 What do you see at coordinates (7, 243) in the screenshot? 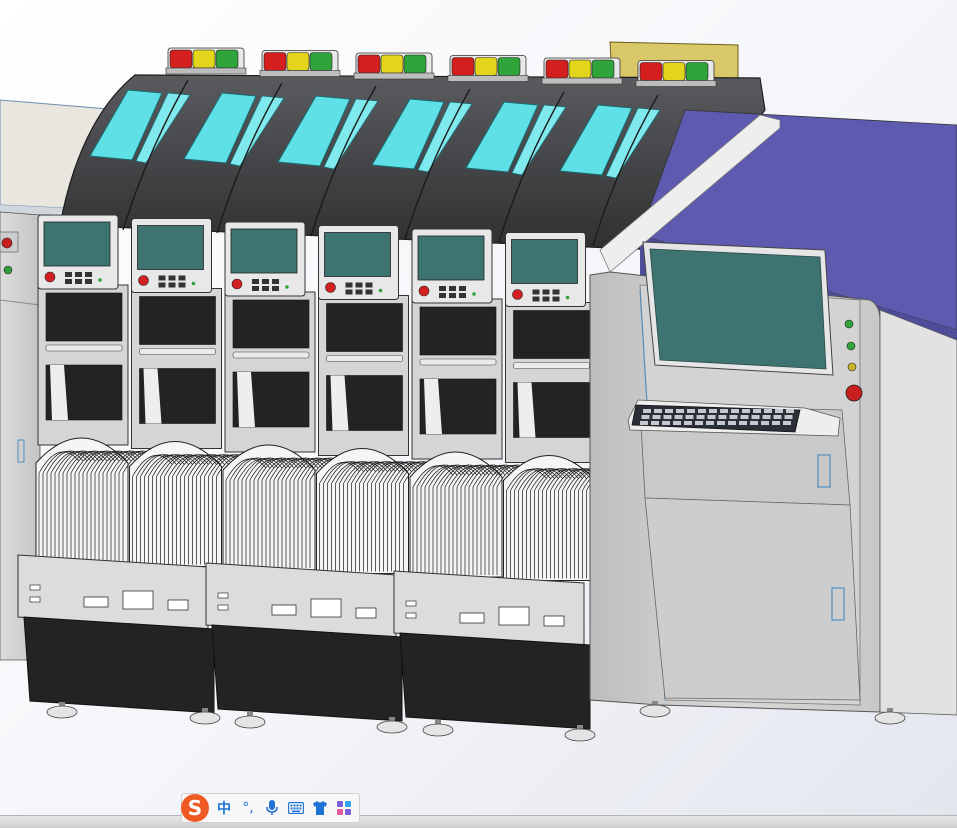
I see `left-estop-icon` at bounding box center [7, 243].